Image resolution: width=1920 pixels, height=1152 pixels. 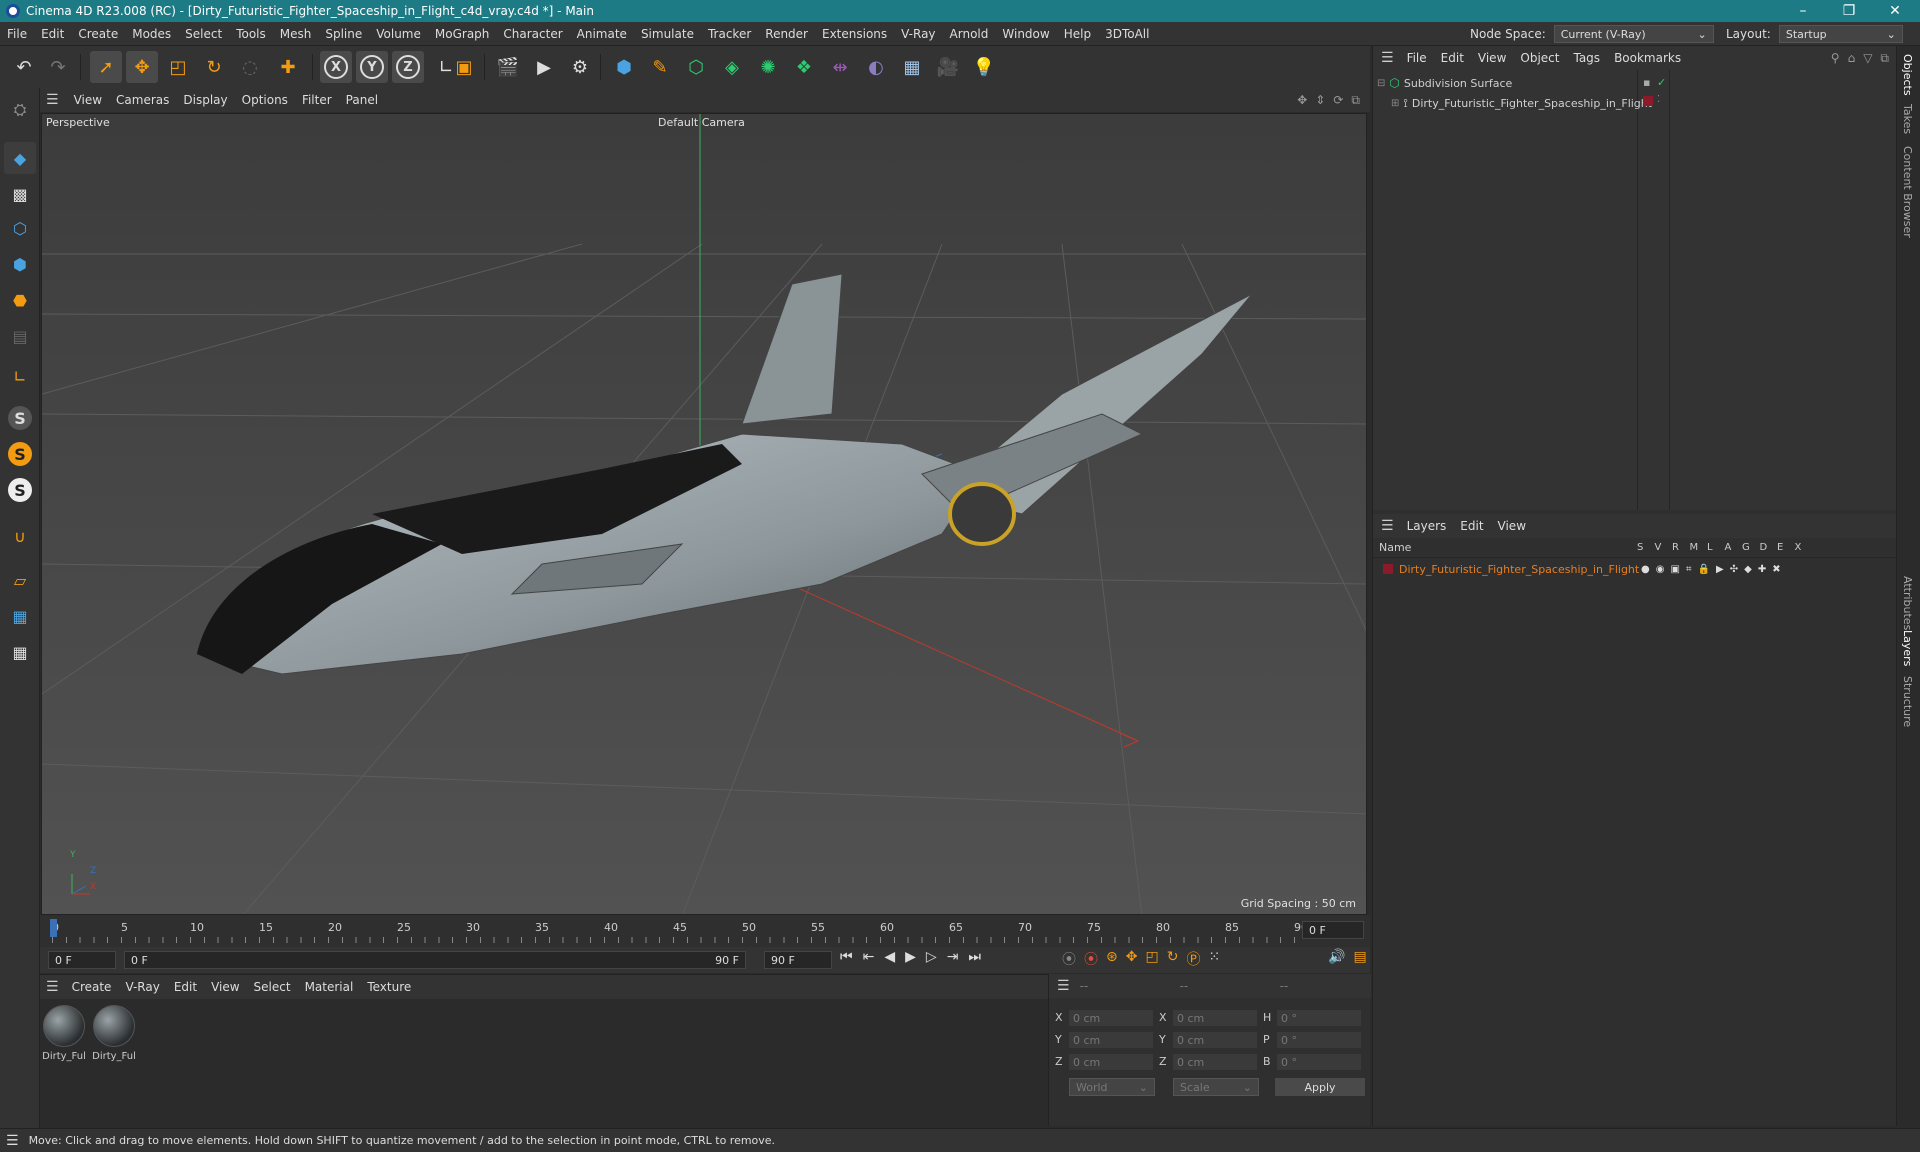 What do you see at coordinates (265, 100) in the screenshot?
I see `viewport-menu-options: Options` at bounding box center [265, 100].